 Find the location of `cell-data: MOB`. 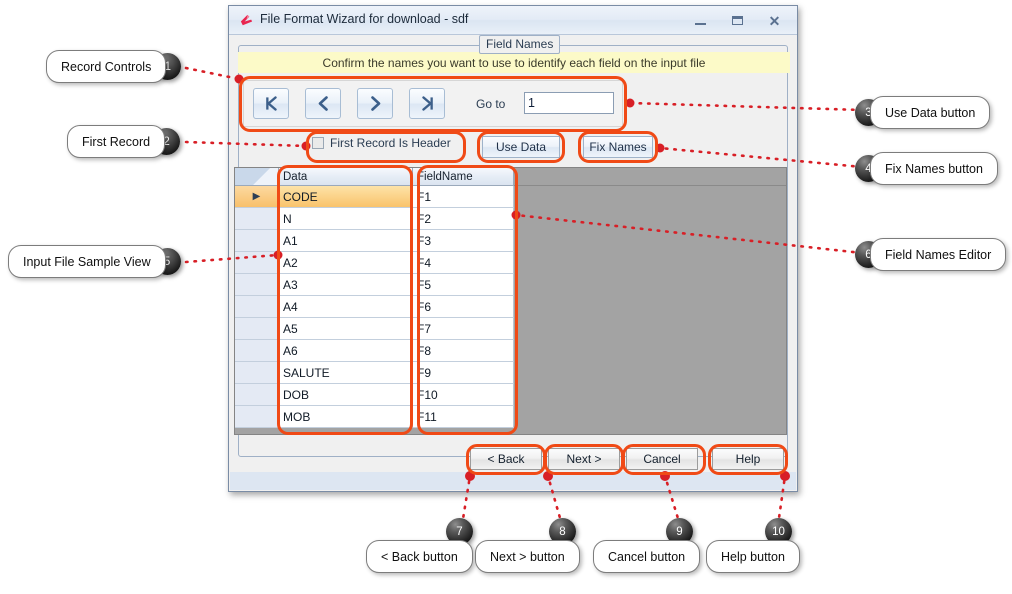

cell-data: MOB is located at coordinates (346, 417).